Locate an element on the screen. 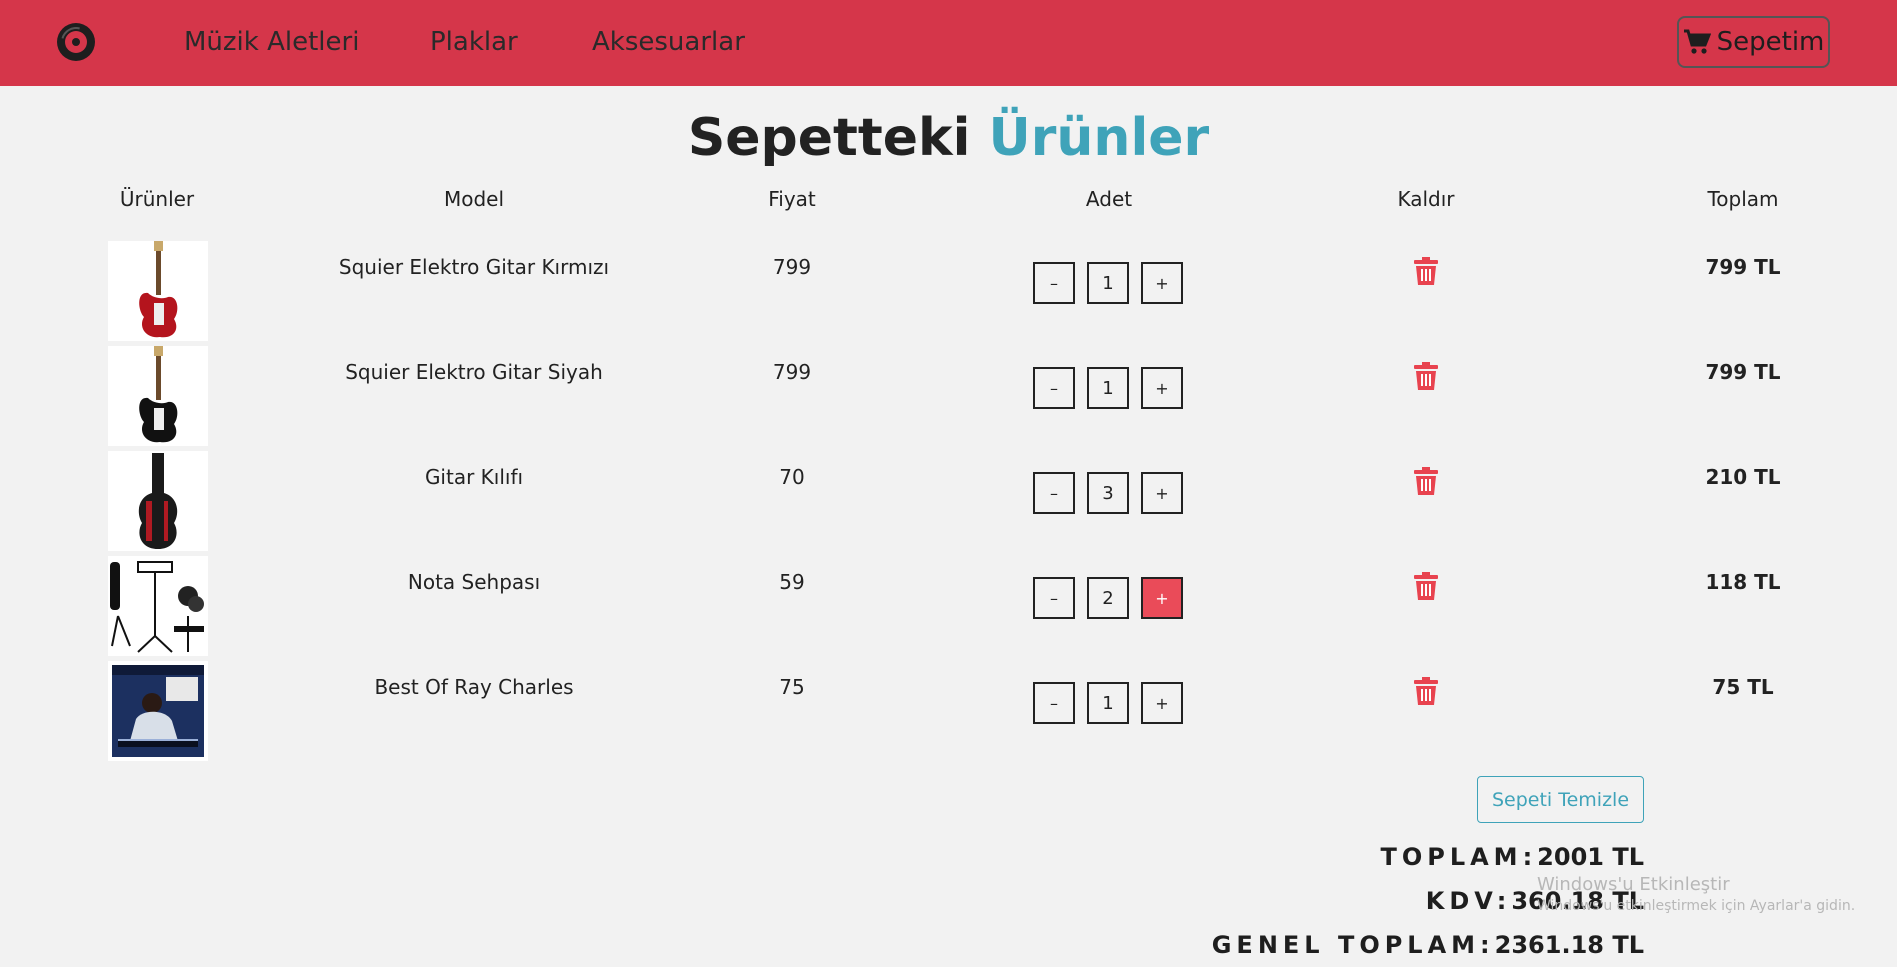 Image resolution: width=1897 pixels, height=967 pixels. subtotal-value: 2001 TL is located at coordinates (1590, 857).